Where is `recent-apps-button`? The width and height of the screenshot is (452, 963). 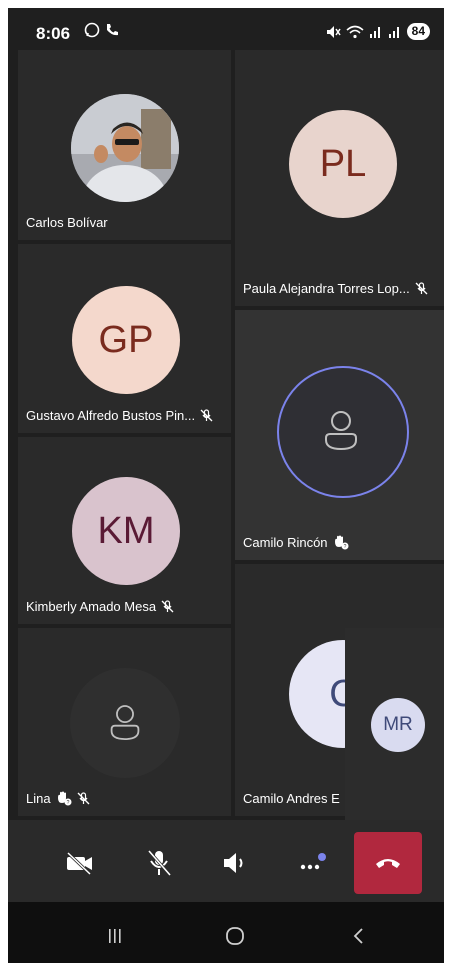
recent-apps-button is located at coordinates (115, 936).